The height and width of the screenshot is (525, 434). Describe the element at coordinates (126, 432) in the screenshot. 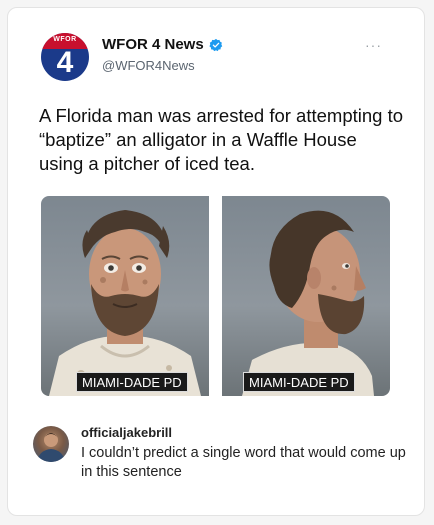

I see `reply-username: officialjakebrill` at that location.